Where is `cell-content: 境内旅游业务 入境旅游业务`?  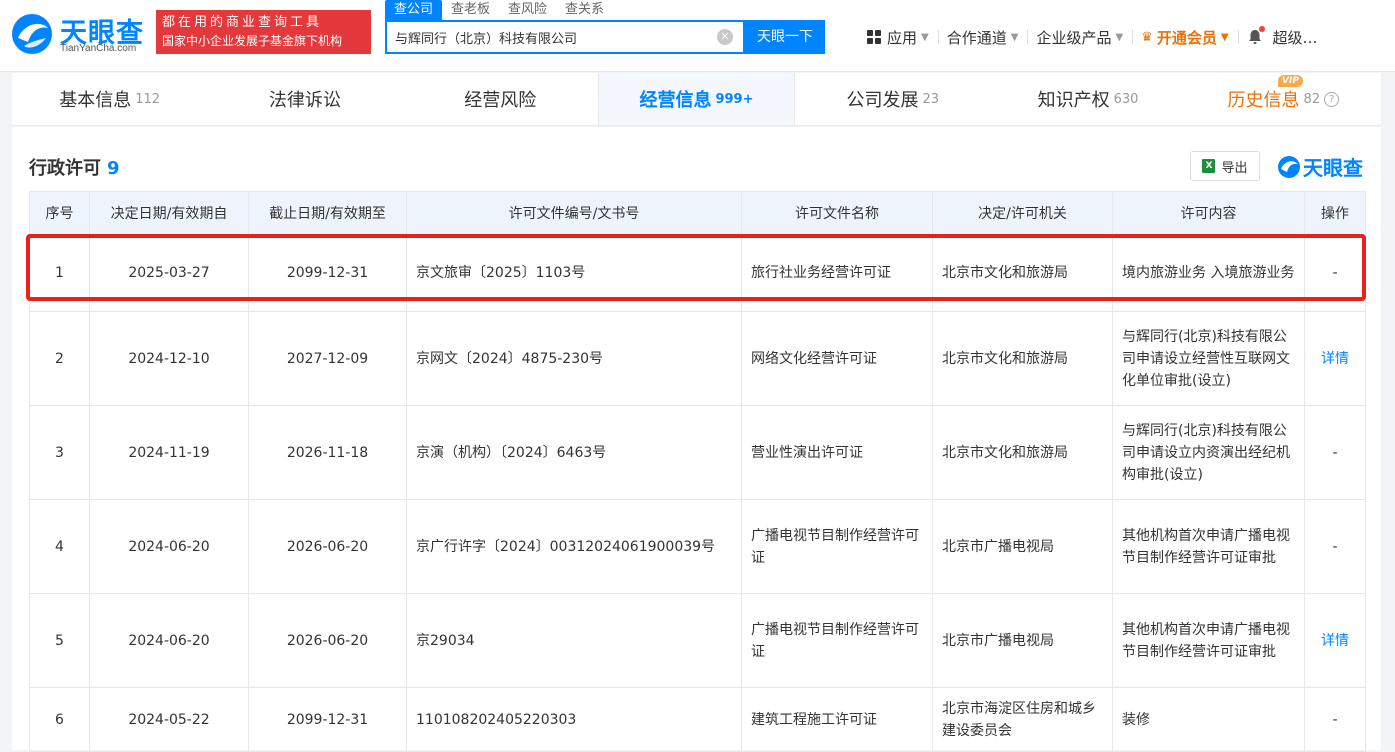
cell-content: 境内旅游业务 入境旅游业务 is located at coordinates (1208, 273).